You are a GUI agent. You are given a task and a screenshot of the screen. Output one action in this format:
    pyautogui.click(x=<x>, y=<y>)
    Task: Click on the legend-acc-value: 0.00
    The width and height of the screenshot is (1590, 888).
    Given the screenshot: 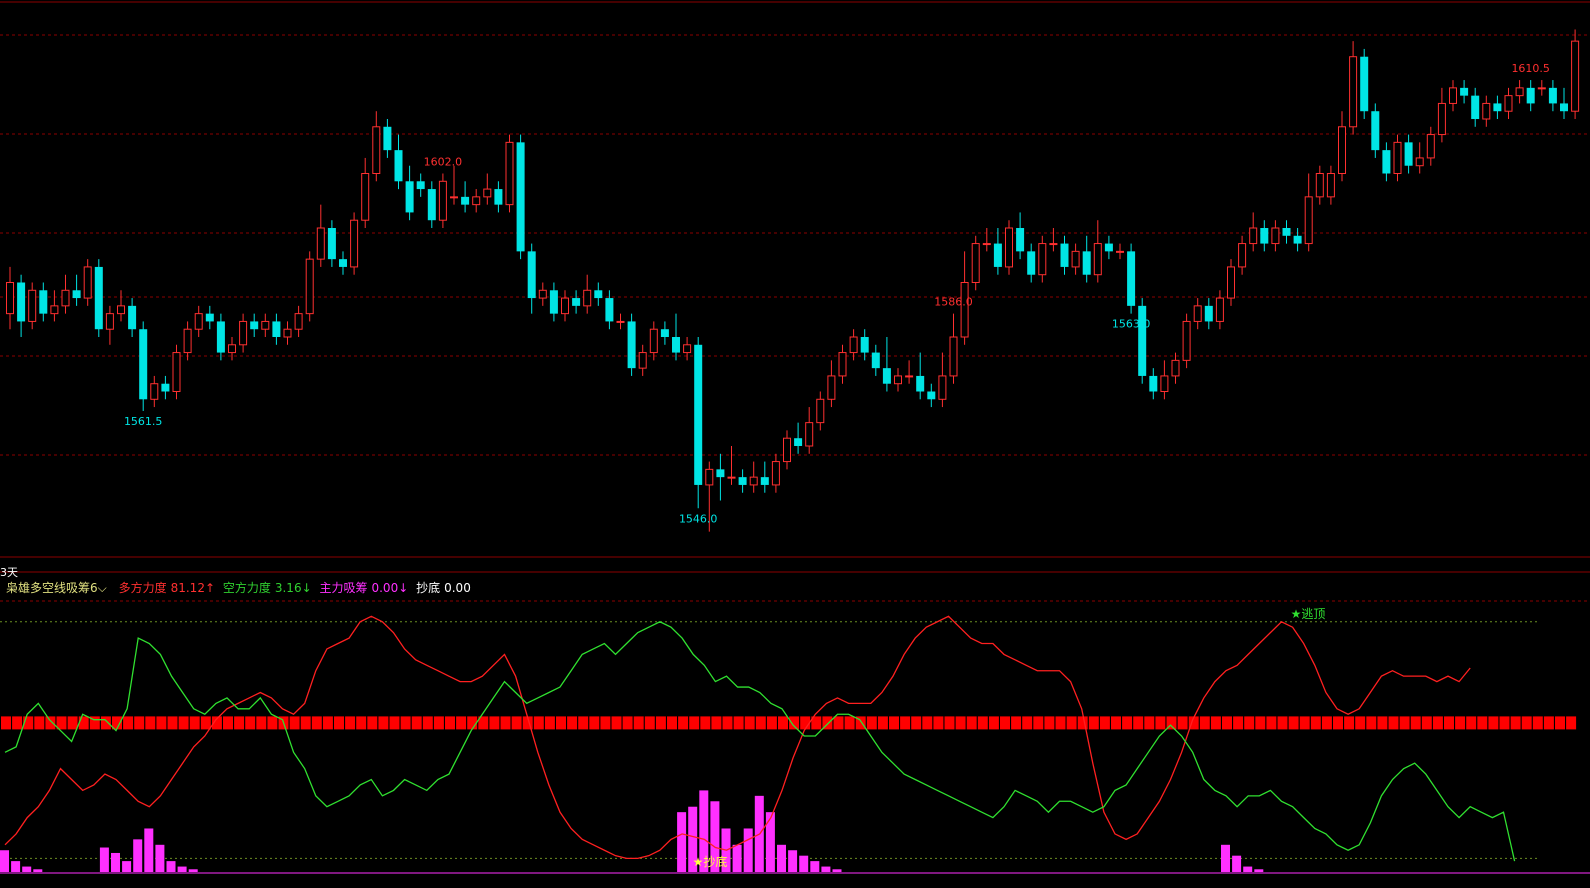 What is the action you would take?
    pyautogui.click(x=385, y=588)
    